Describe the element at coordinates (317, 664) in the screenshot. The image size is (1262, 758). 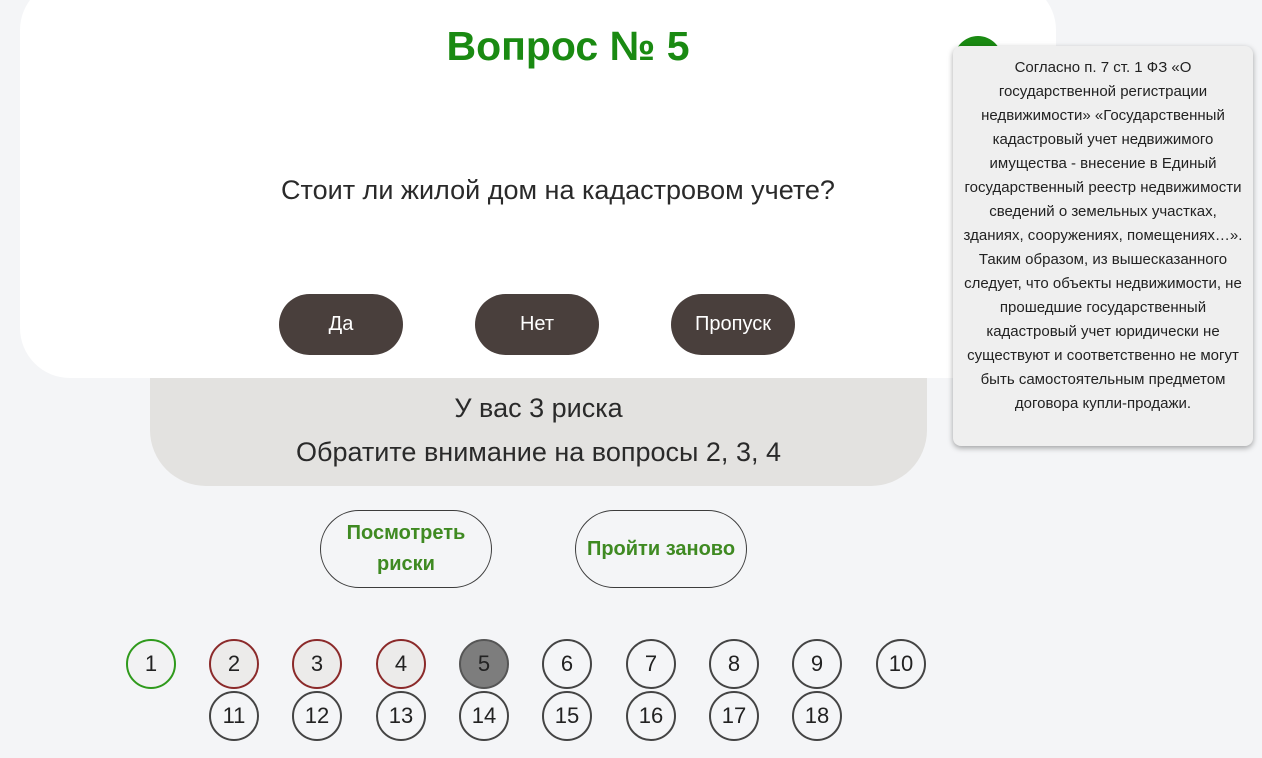
I see `question-nav-item: 3` at that location.